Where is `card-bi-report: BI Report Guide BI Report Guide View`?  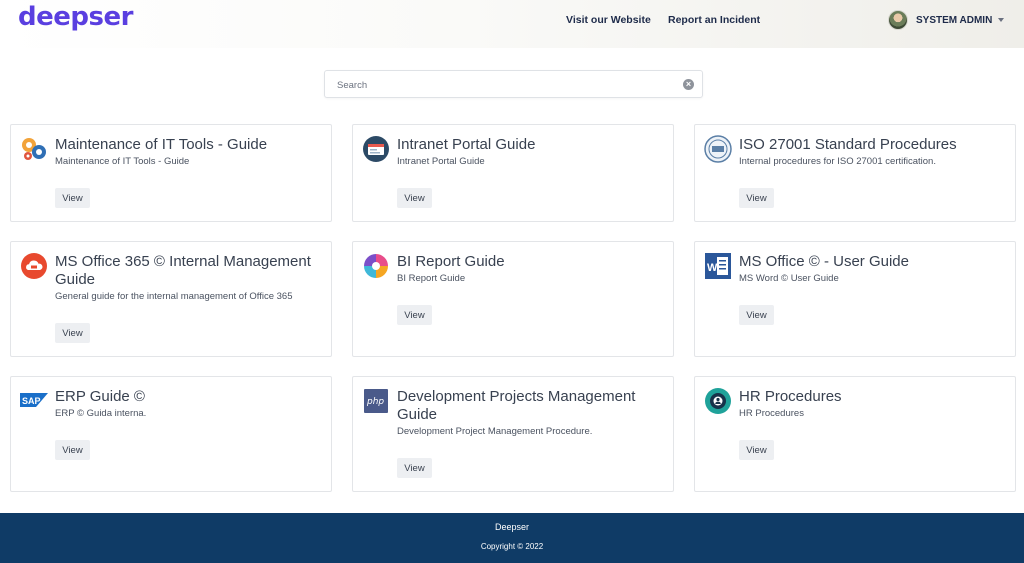
card-bi-report: BI Report Guide BI Report Guide View is located at coordinates (513, 299).